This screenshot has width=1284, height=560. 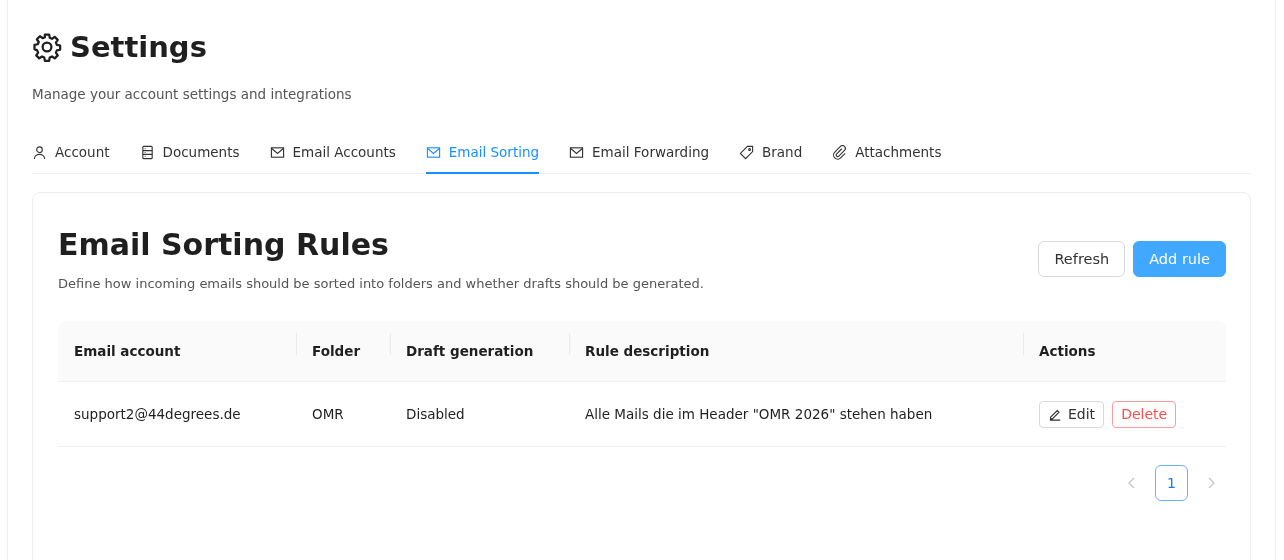 I want to click on card-description: Define how incoming emails should be sorted into folders and whether drafts should be generated., so click(x=381, y=283).